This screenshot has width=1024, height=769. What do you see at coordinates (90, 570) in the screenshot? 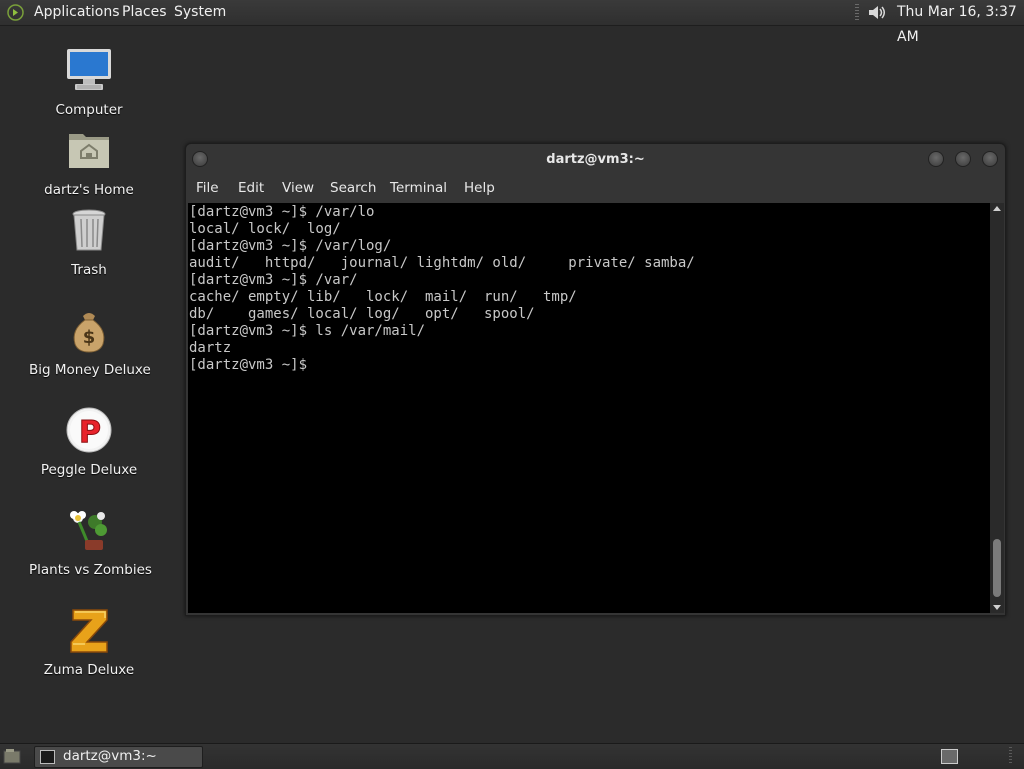
I see `desktop-icon-label: Plants vs Zombies` at bounding box center [90, 570].